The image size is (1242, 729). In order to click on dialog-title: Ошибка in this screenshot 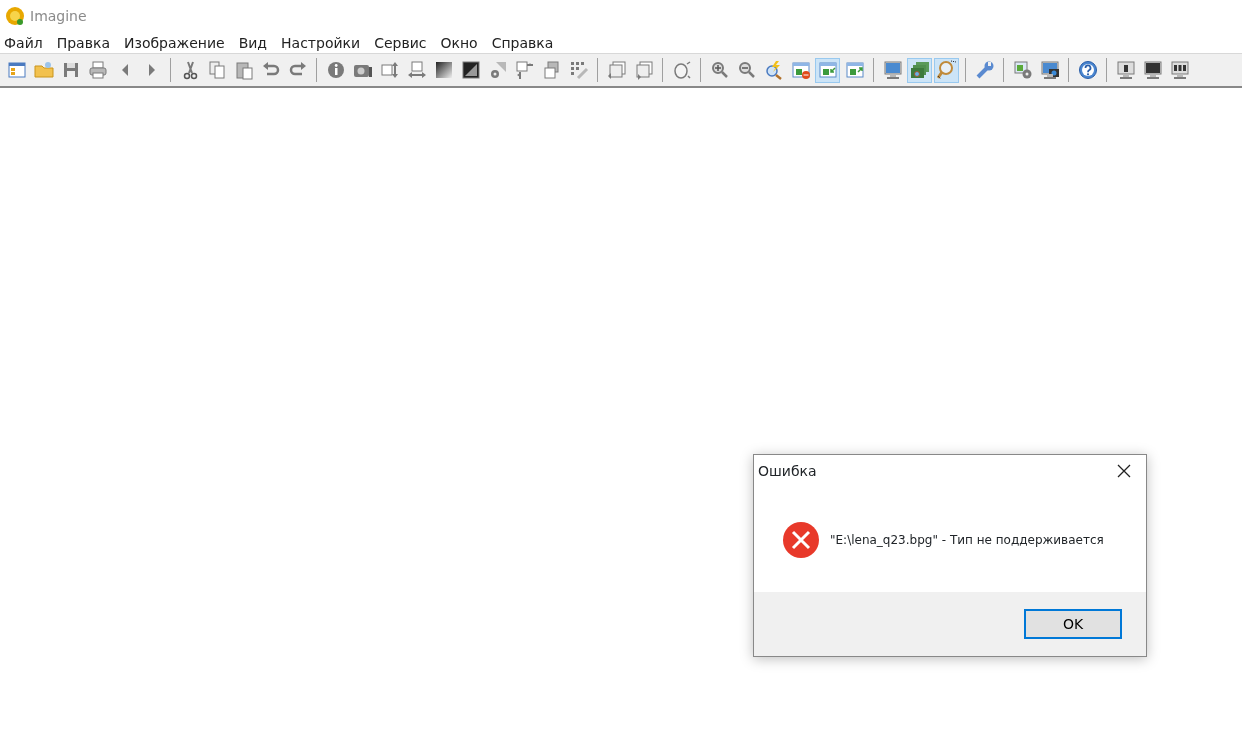, I will do `click(787, 471)`.